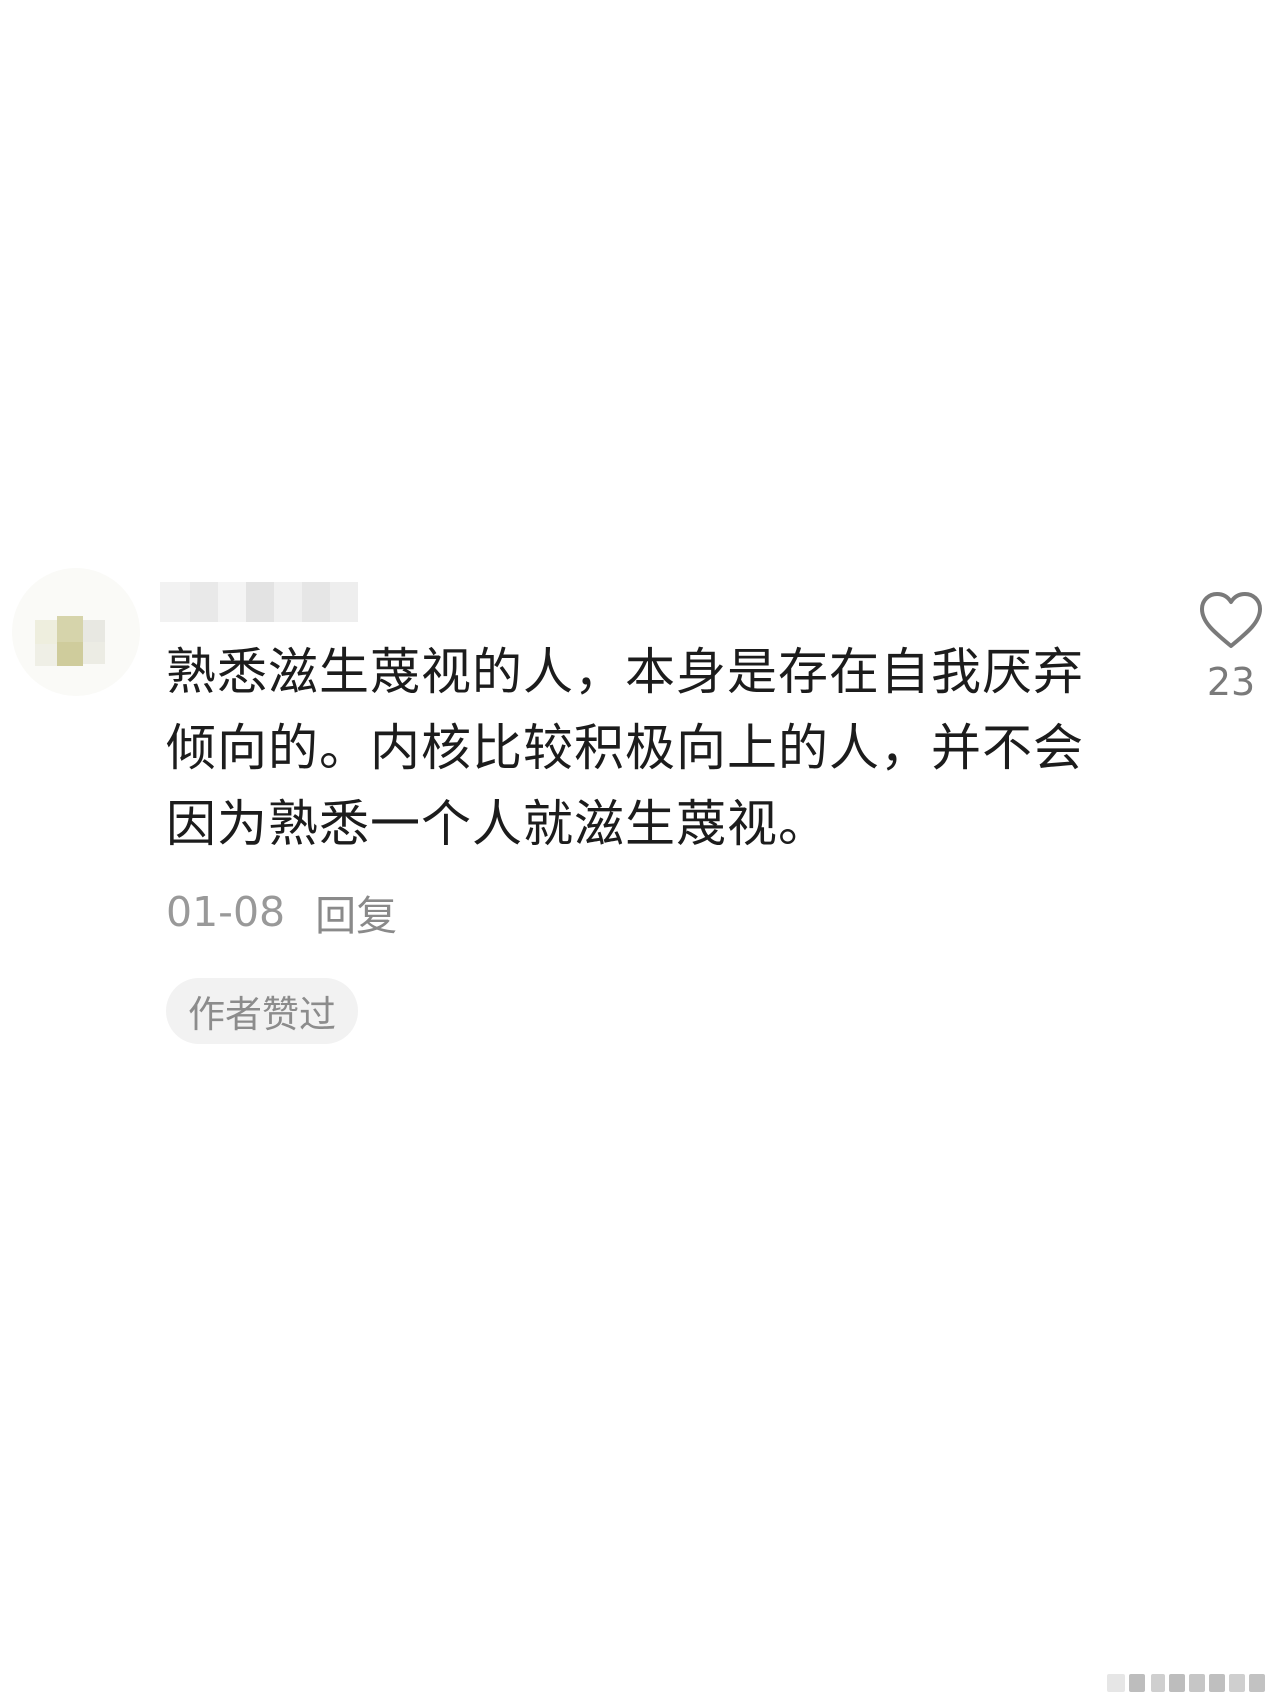  Describe the element at coordinates (1231, 620) in the screenshot. I see `heart-outline-icon` at that location.